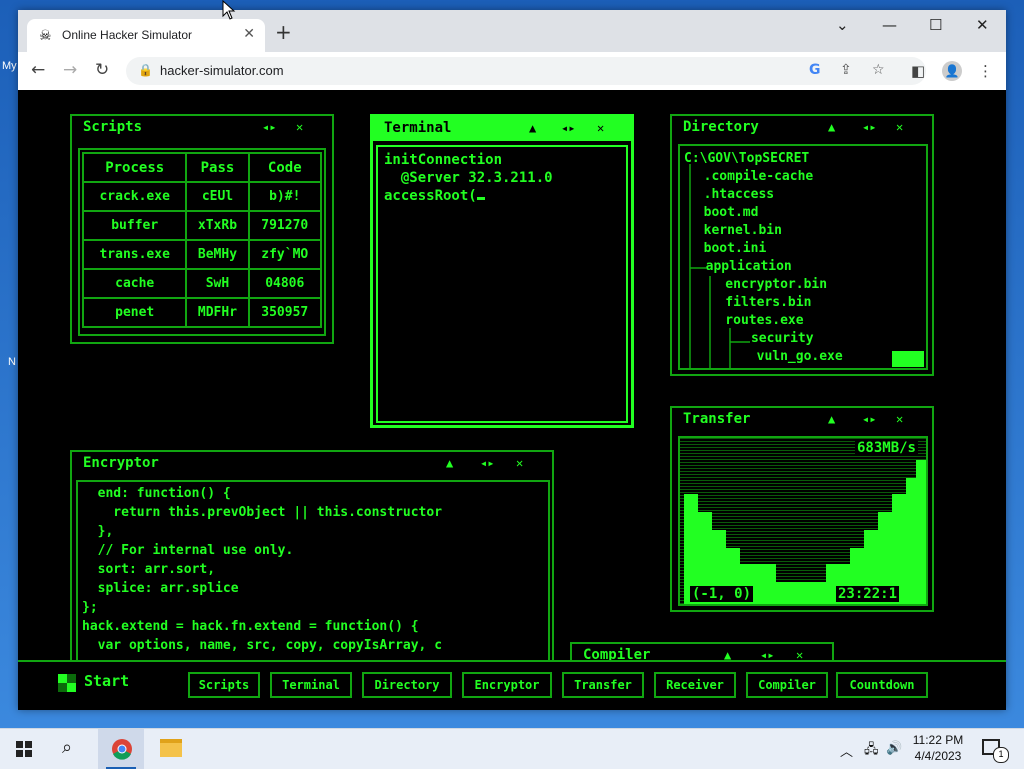 Image resolution: width=1024 pixels, height=769 pixels. I want to click on tree-root: C:\GOV\TopSECRET, so click(746, 159).